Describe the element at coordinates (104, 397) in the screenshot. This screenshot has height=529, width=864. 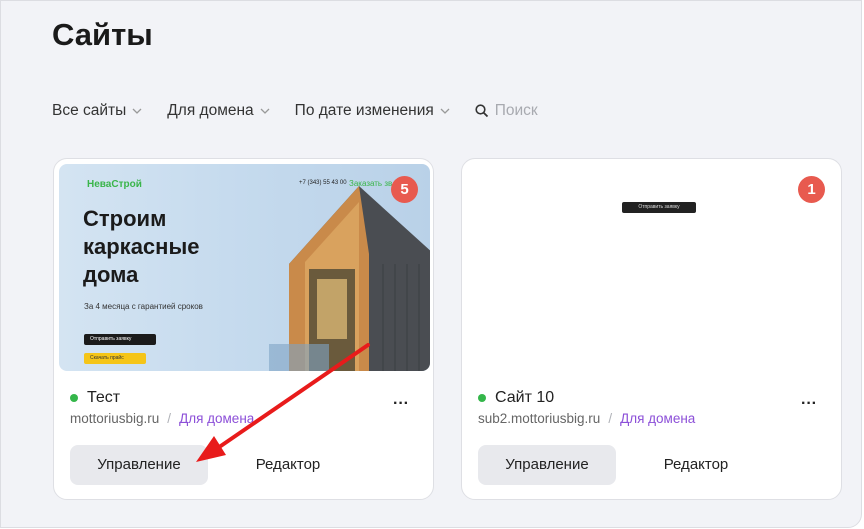
I see `site-name: Тест` at that location.